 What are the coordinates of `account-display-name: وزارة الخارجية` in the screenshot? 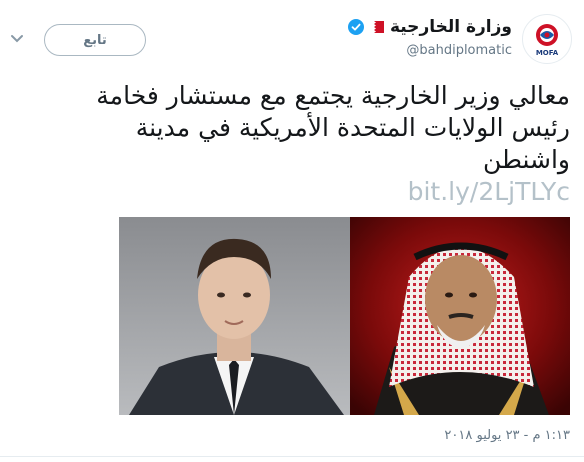 It's located at (451, 27).